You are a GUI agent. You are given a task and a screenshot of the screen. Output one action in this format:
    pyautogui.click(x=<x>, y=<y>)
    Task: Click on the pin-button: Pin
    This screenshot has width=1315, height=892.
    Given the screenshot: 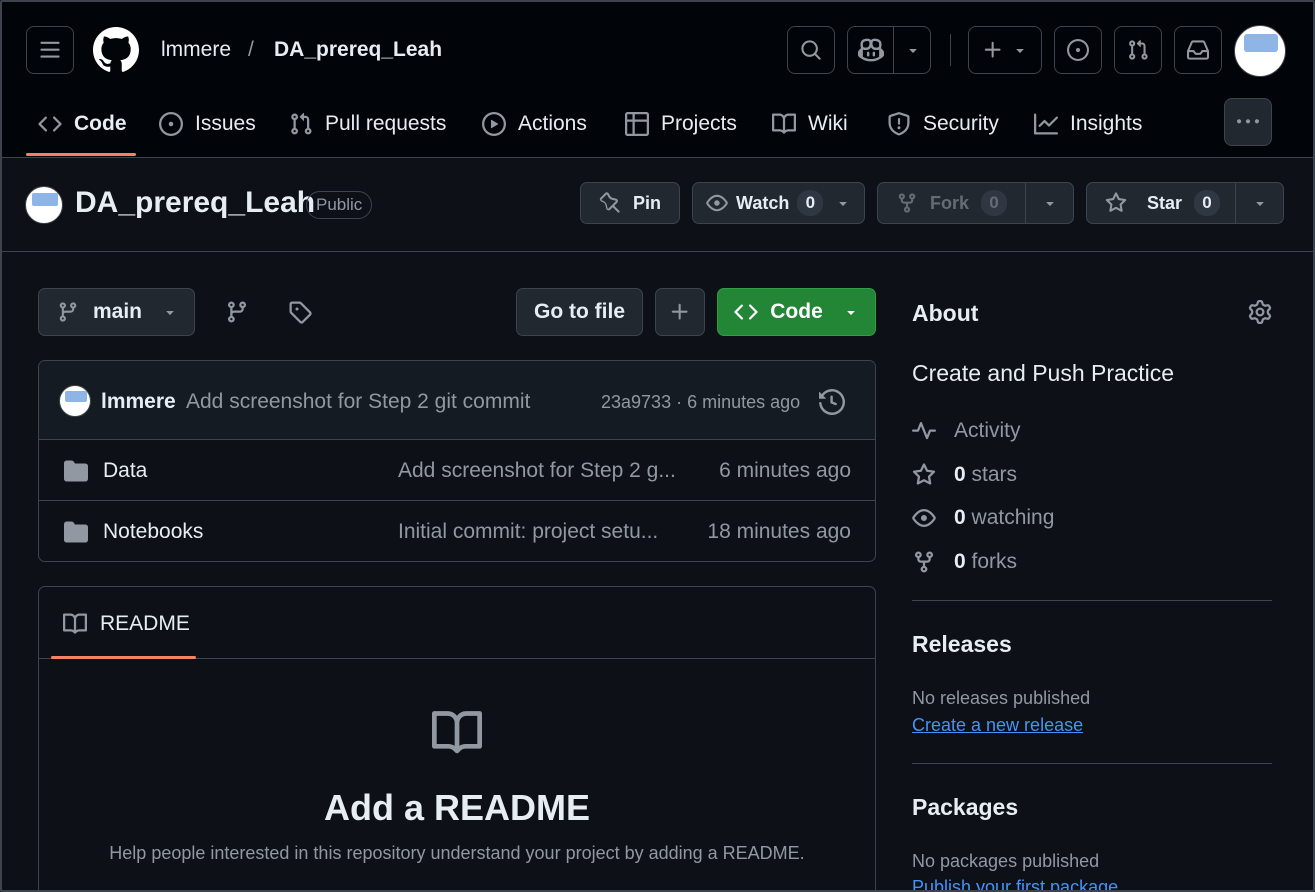 What is the action you would take?
    pyautogui.click(x=630, y=203)
    